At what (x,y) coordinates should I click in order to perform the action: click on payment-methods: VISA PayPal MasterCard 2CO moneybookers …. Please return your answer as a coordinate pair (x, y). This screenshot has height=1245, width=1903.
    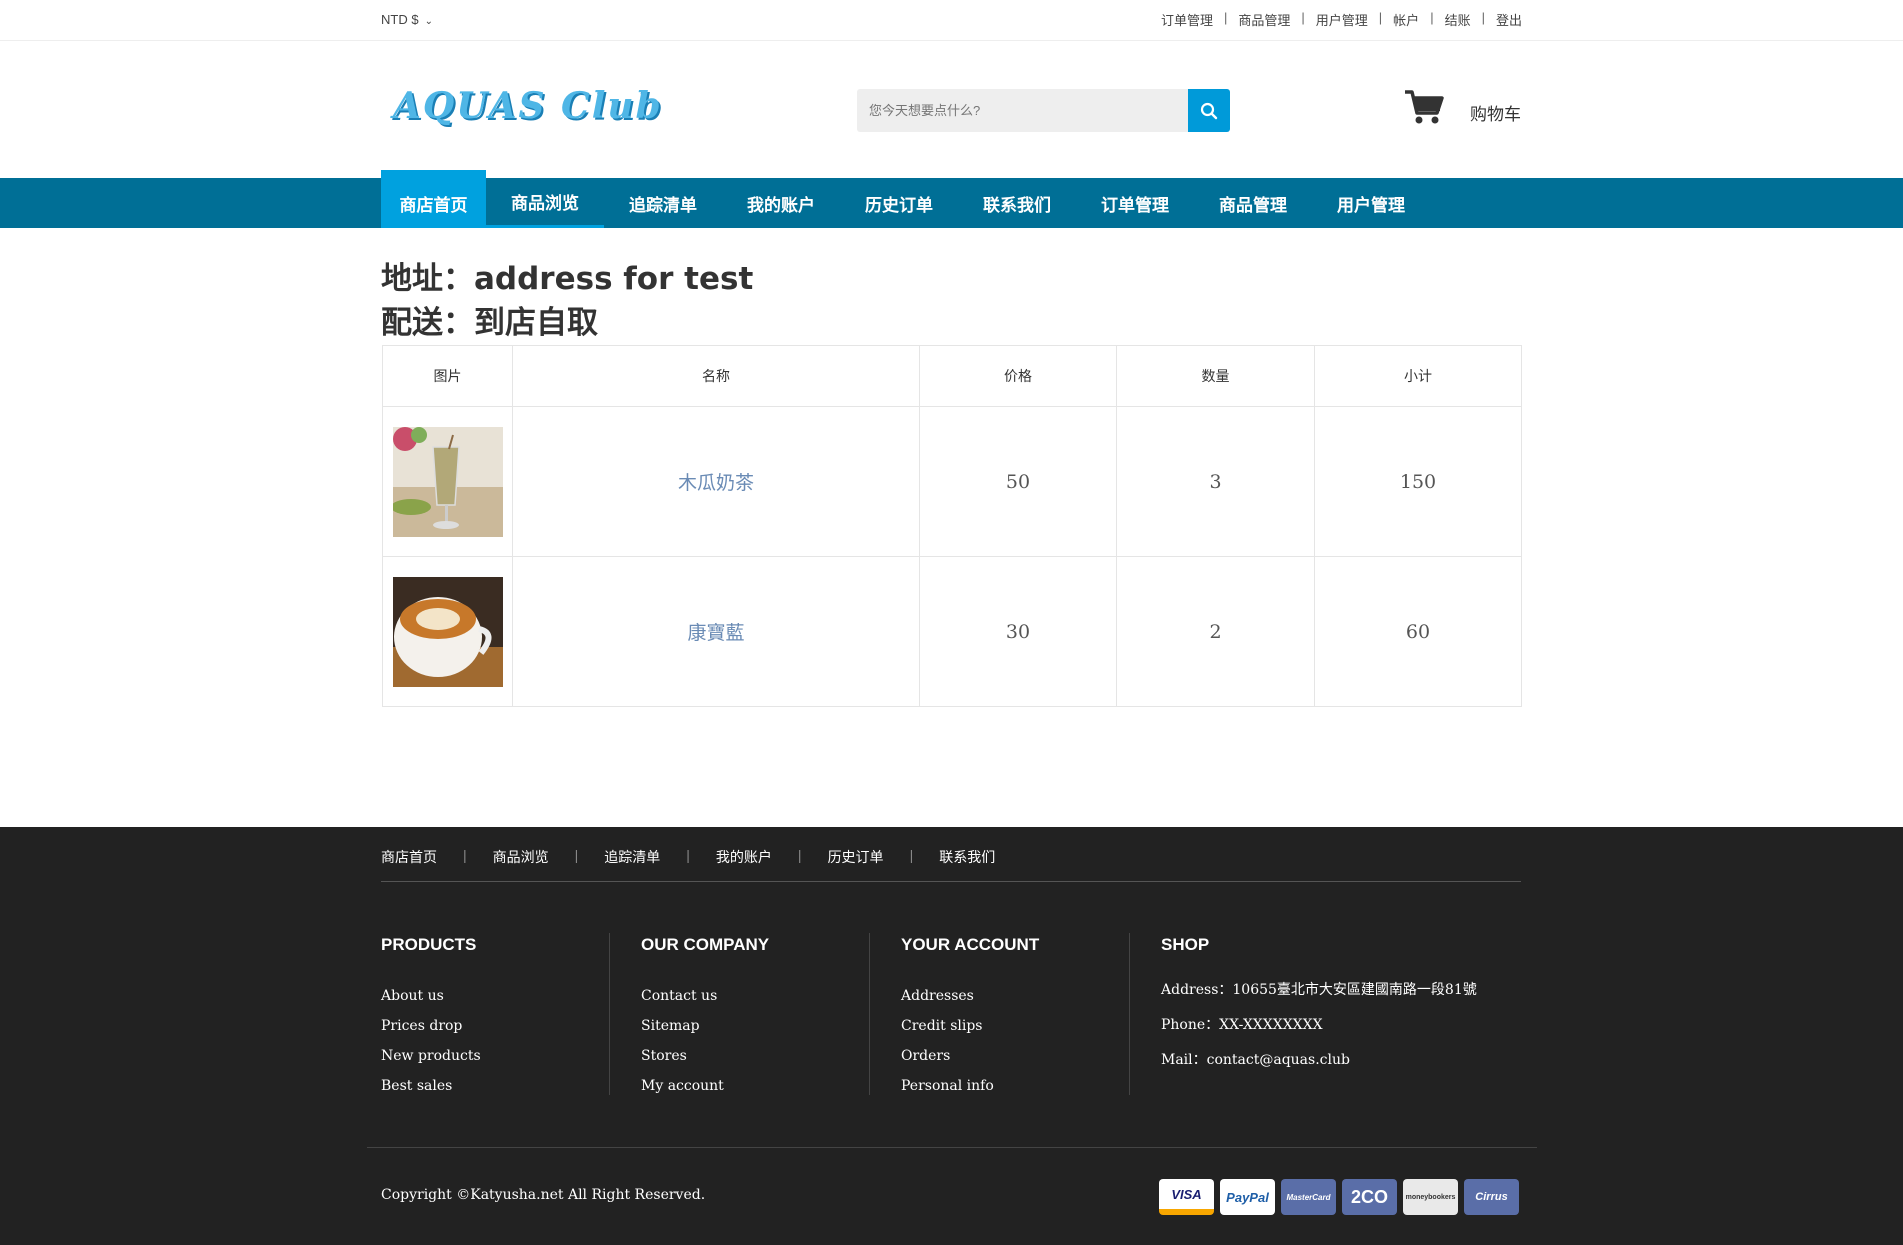
    Looking at the image, I should click on (1339, 1197).